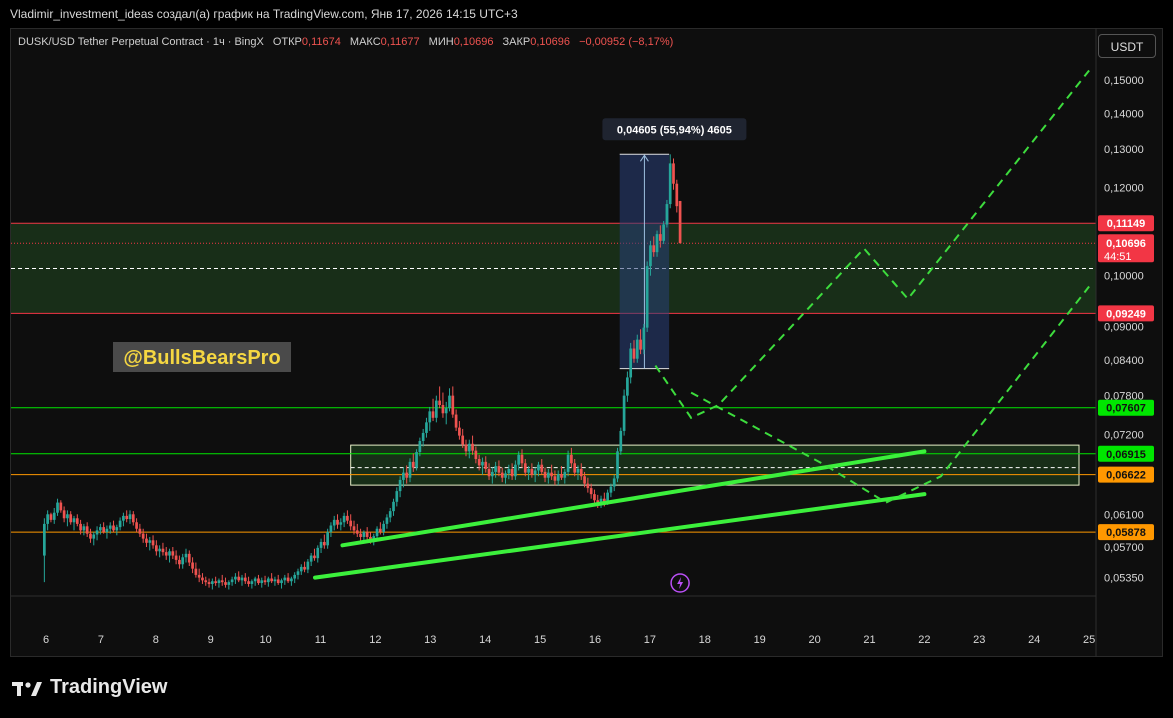 The width and height of the screenshot is (1173, 718). Describe the element at coordinates (156, 640) in the screenshot. I see `x-tick-label: 8` at that location.